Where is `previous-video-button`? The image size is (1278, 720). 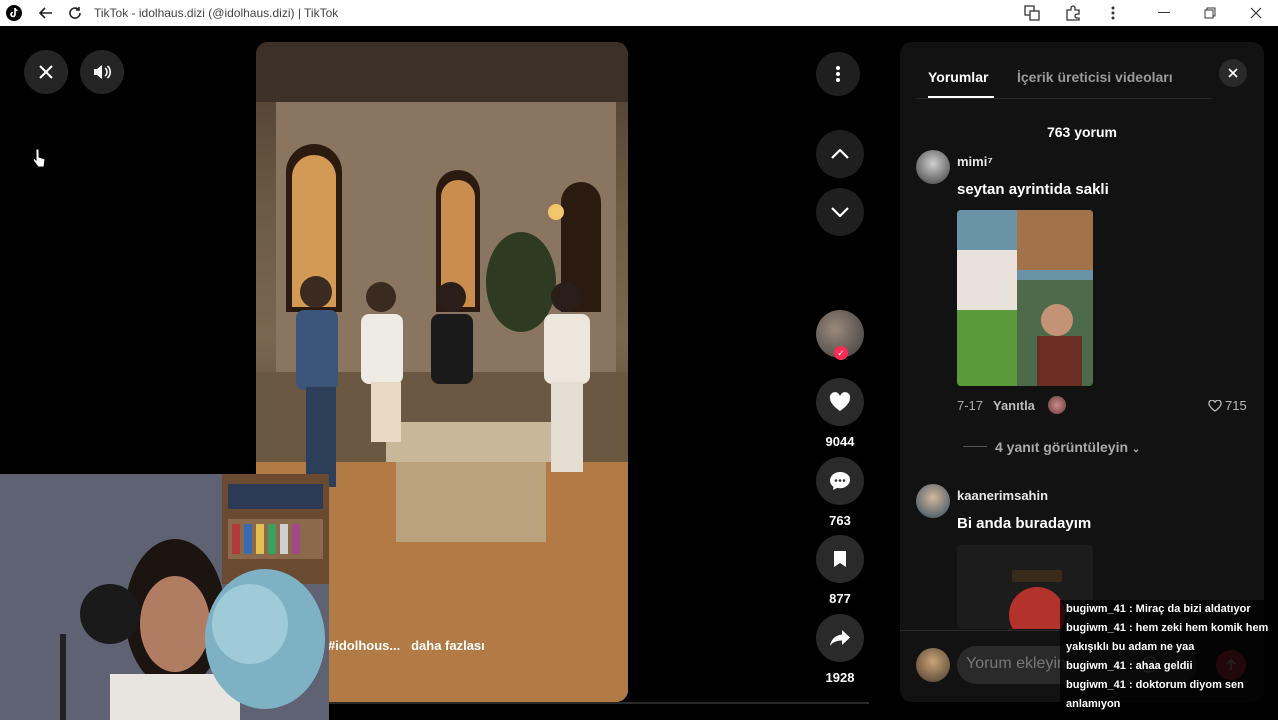 previous-video-button is located at coordinates (840, 154).